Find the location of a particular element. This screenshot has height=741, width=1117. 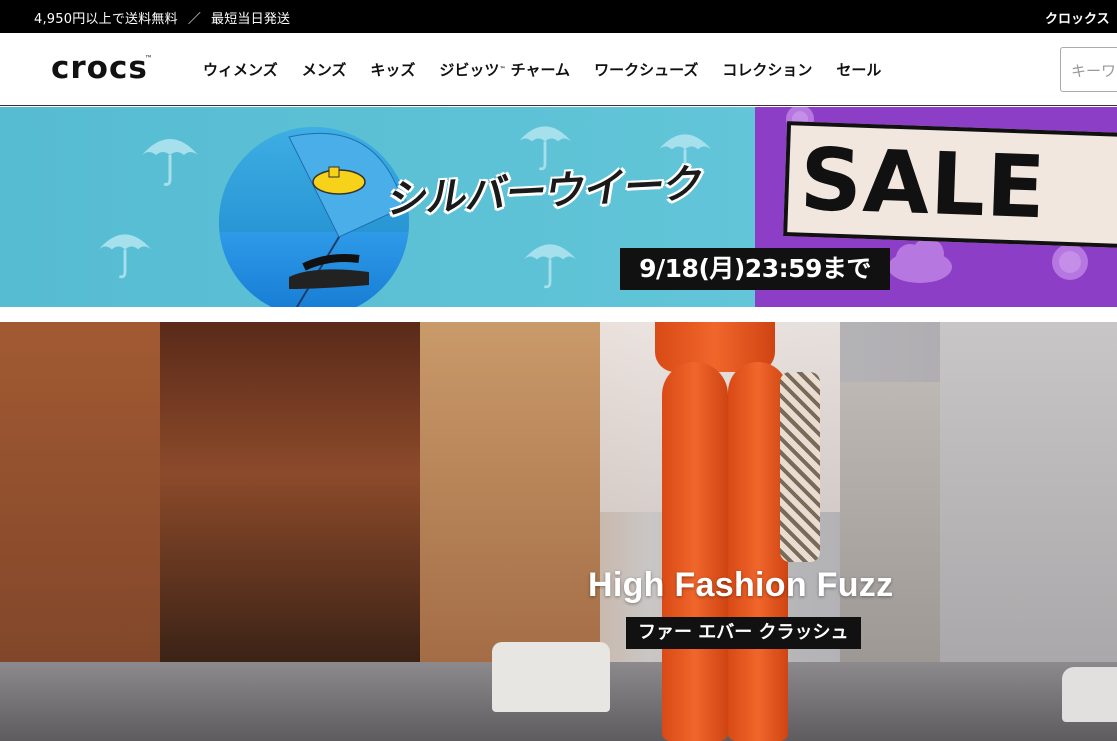

building-center-left is located at coordinates (290, 512).